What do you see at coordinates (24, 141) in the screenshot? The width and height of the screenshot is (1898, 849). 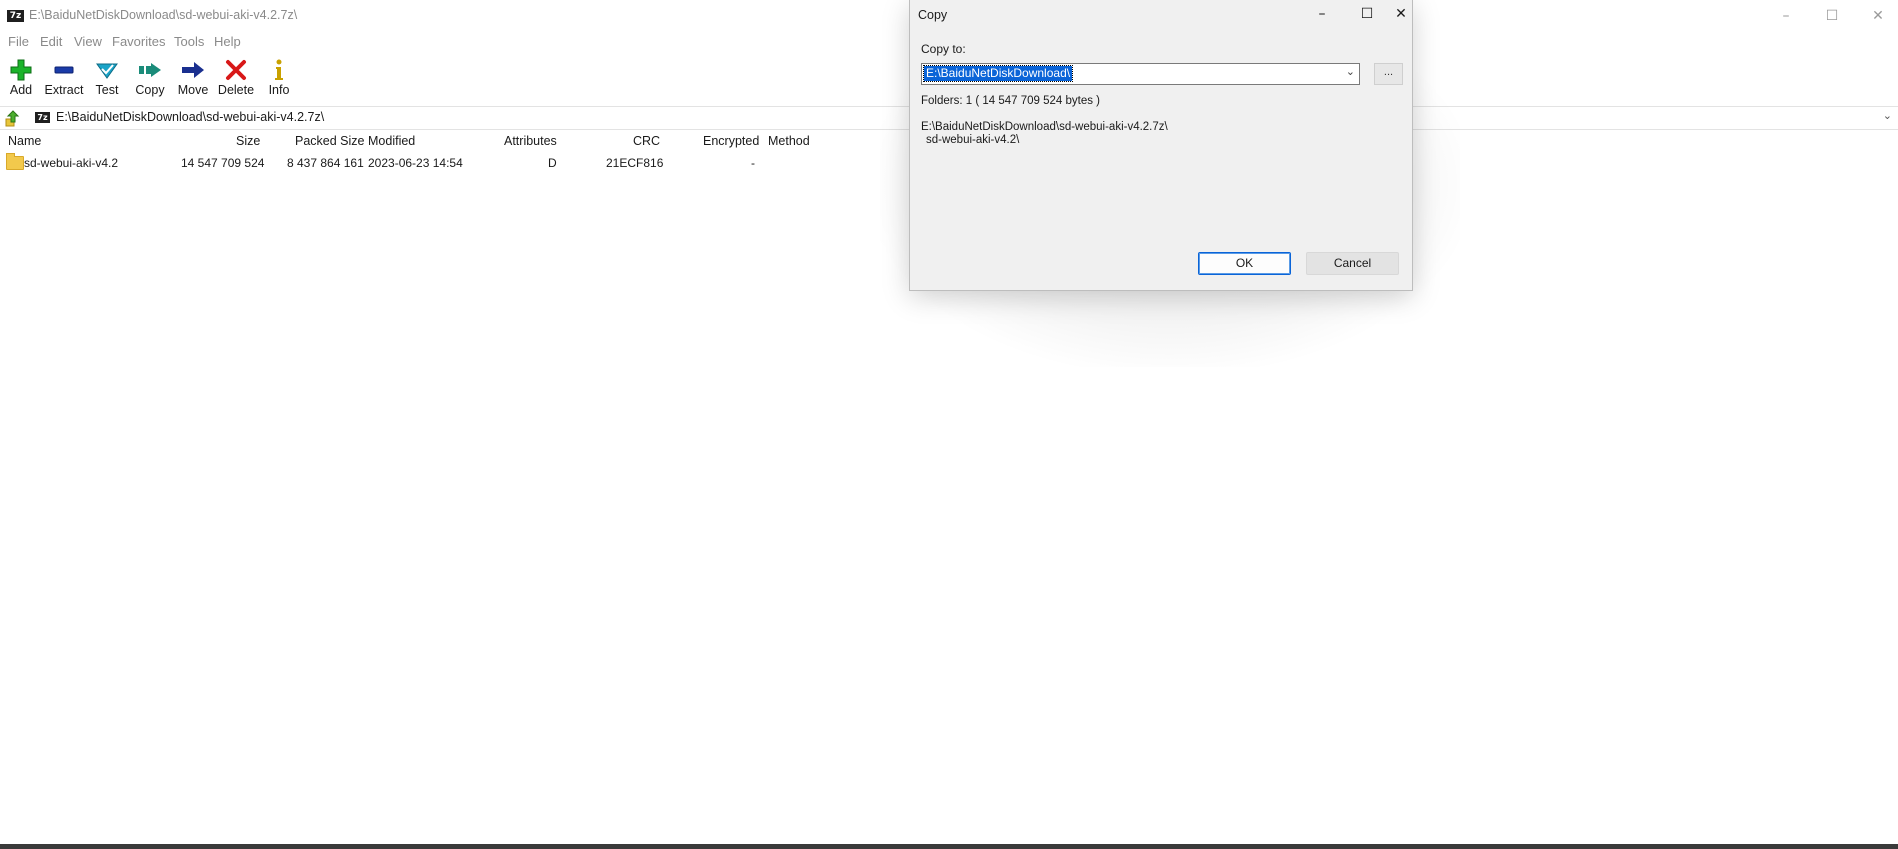 I see `column-name: Name` at bounding box center [24, 141].